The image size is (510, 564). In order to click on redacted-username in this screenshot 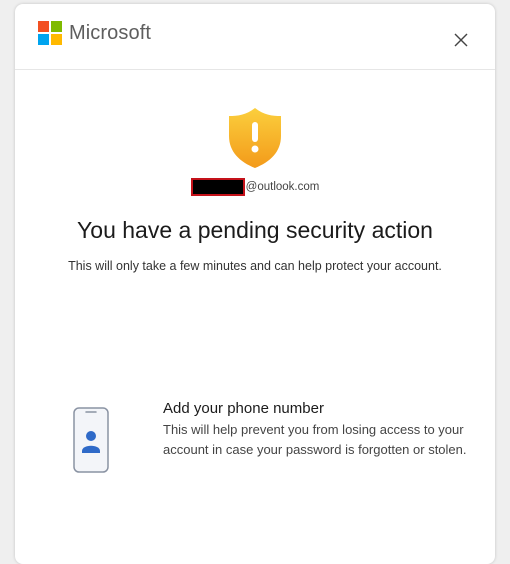, I will do `click(217, 187)`.